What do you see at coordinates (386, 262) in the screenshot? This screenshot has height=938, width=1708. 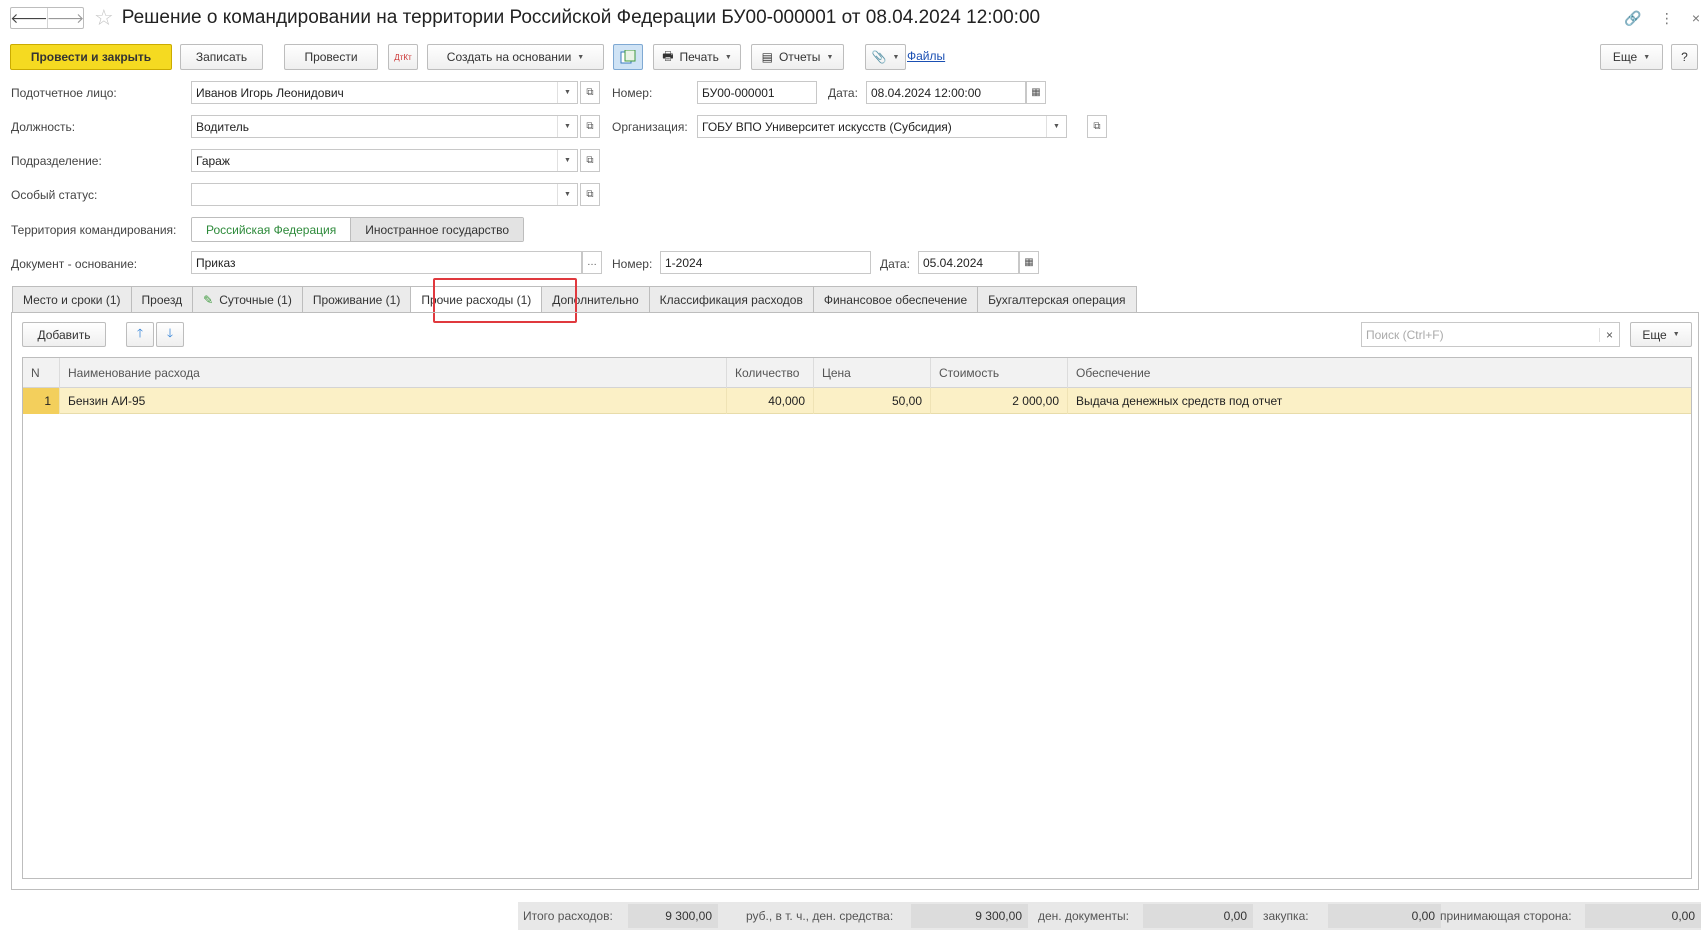 I see `basis-document-field: Приказ` at bounding box center [386, 262].